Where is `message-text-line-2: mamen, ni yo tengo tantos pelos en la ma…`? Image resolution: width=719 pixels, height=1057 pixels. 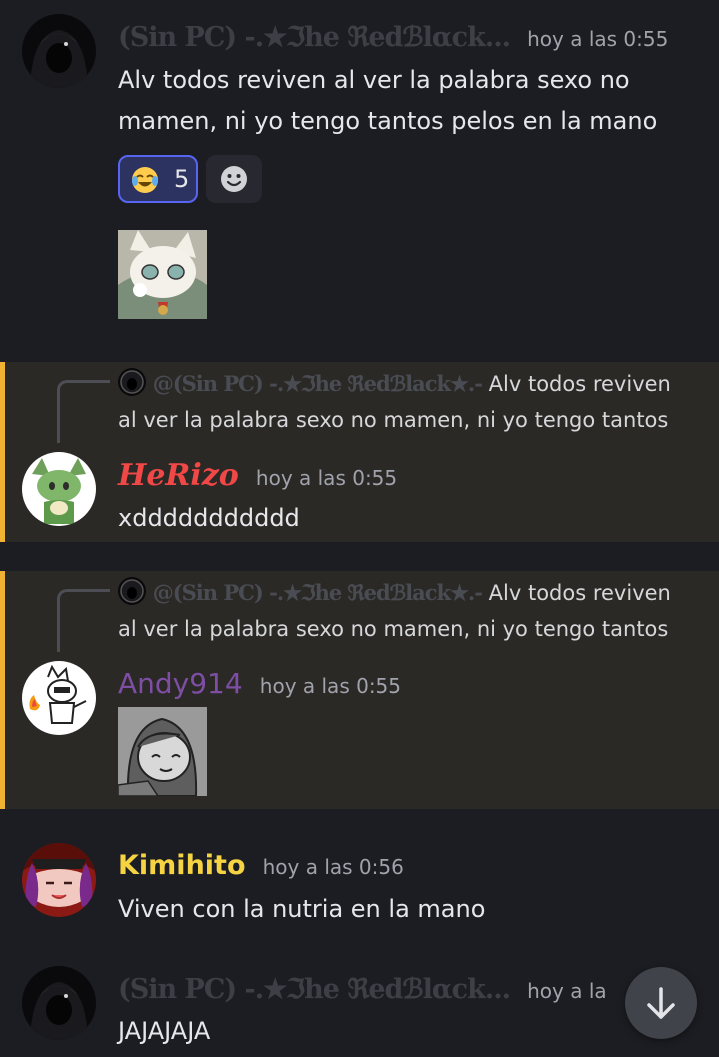
message-text-line-2: mamen, ni yo tengo tantos pelos en la ma… is located at coordinates (388, 121).